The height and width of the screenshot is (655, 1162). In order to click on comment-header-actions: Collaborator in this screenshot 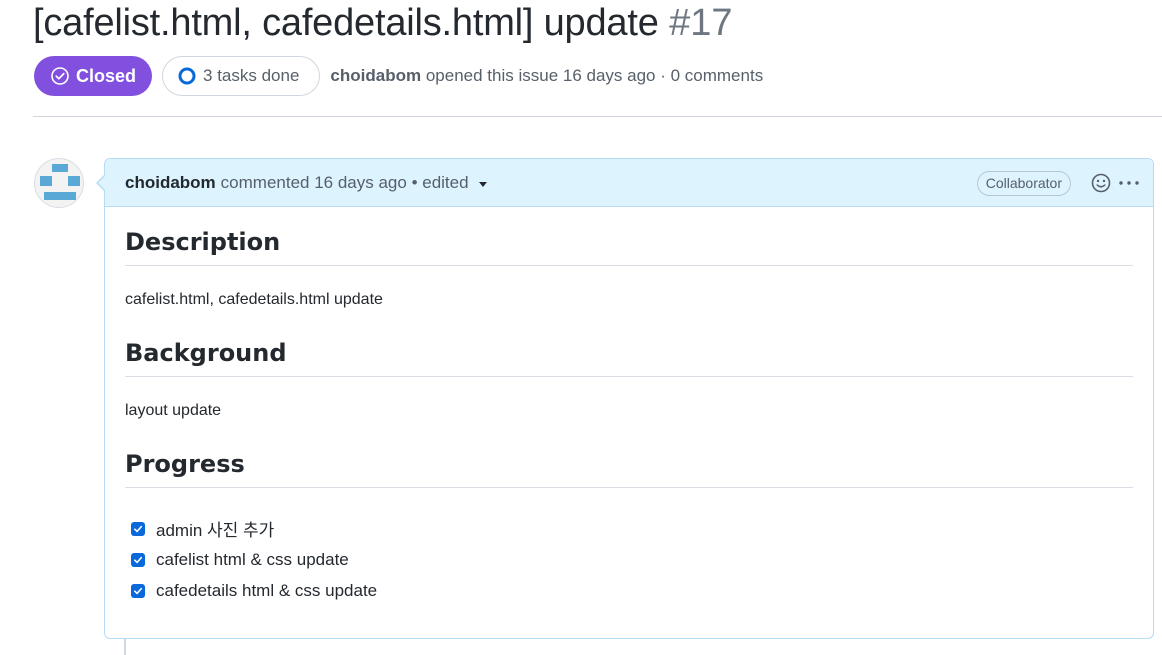, I will do `click(1058, 183)`.